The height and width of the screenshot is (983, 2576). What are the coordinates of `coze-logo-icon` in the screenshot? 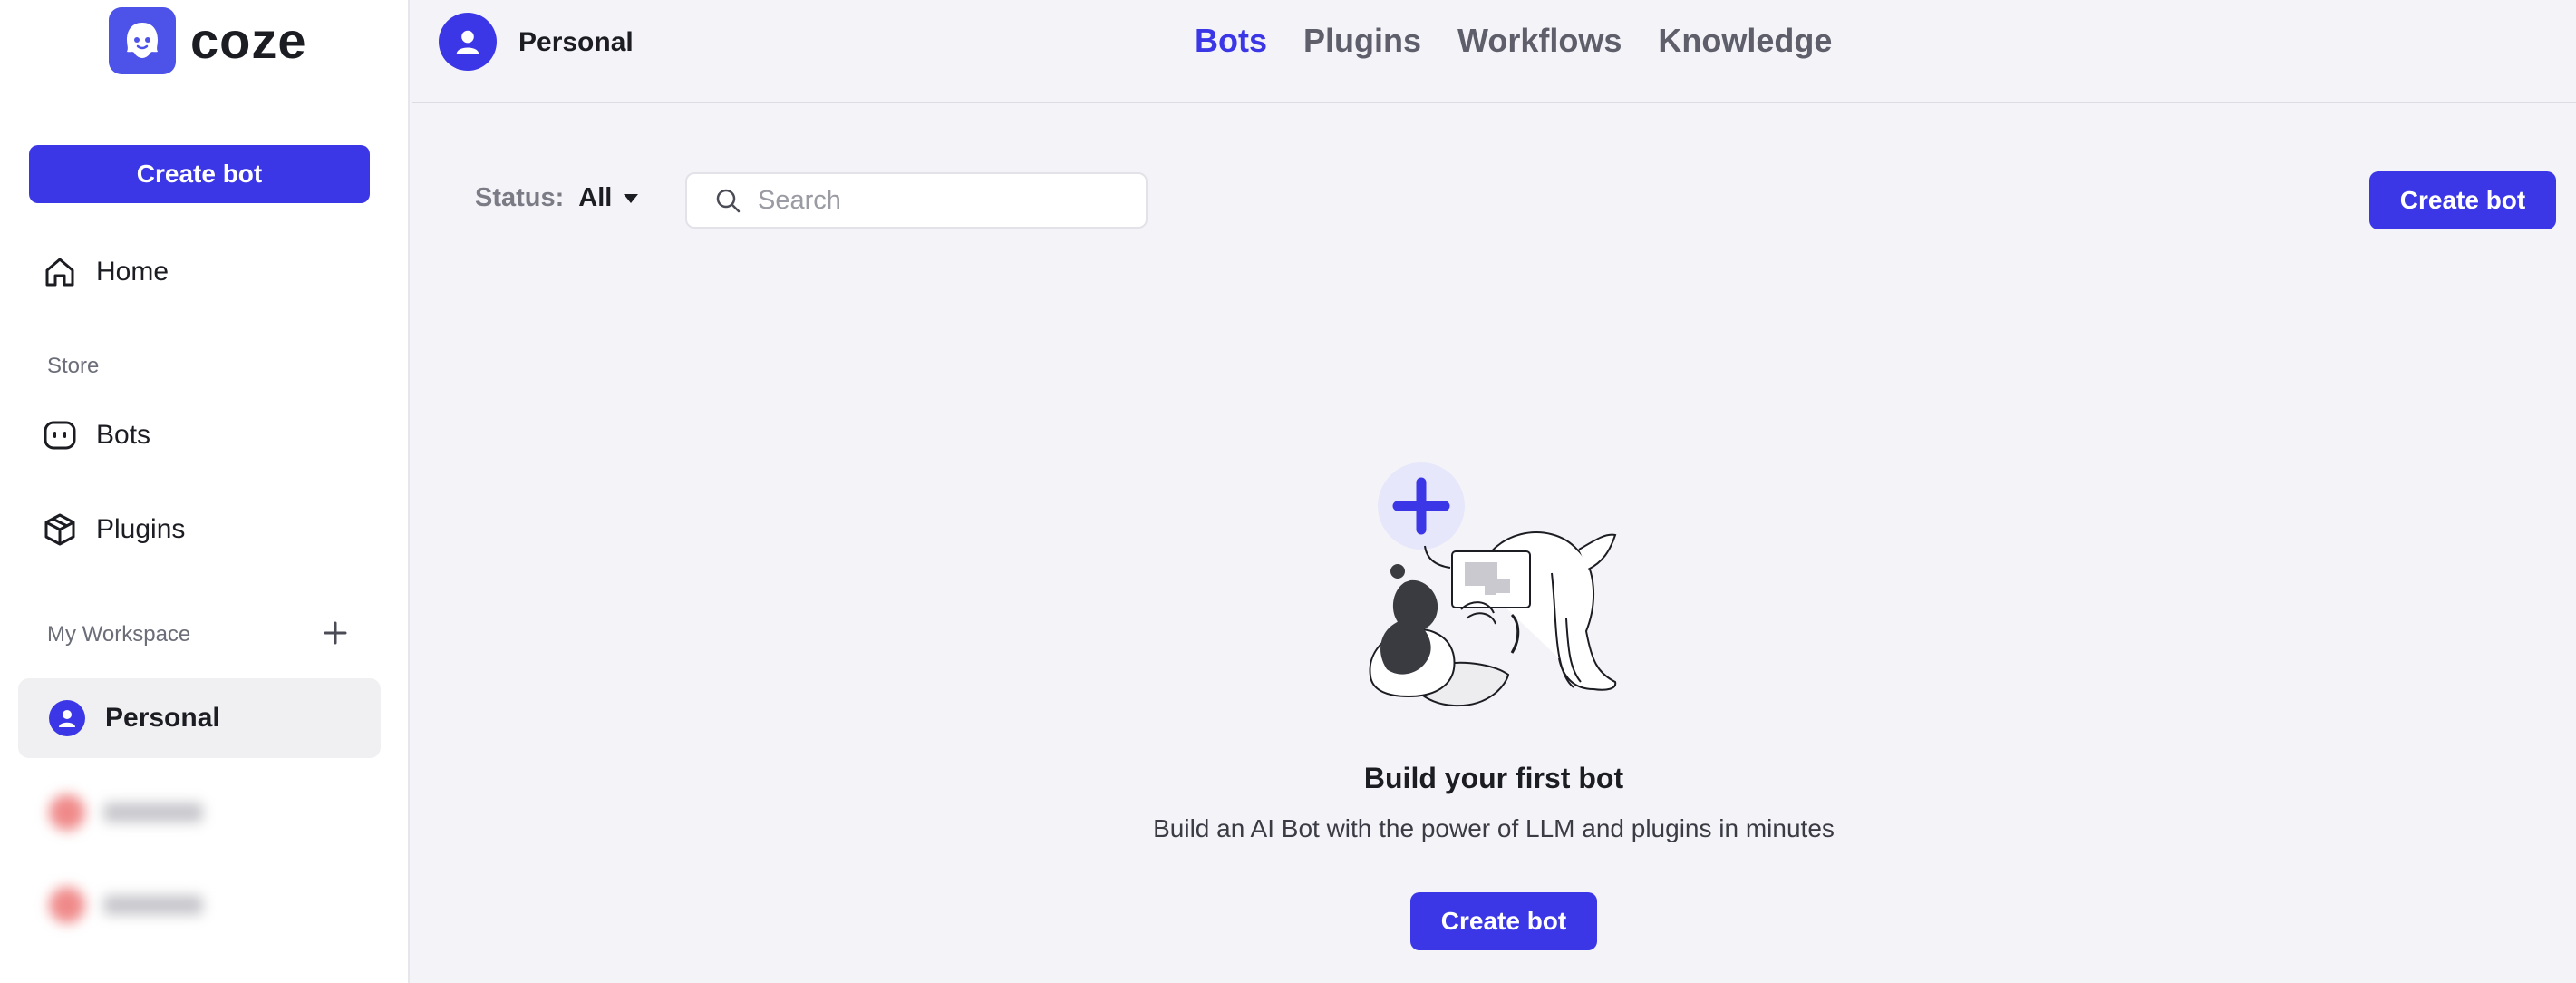 It's located at (142, 40).